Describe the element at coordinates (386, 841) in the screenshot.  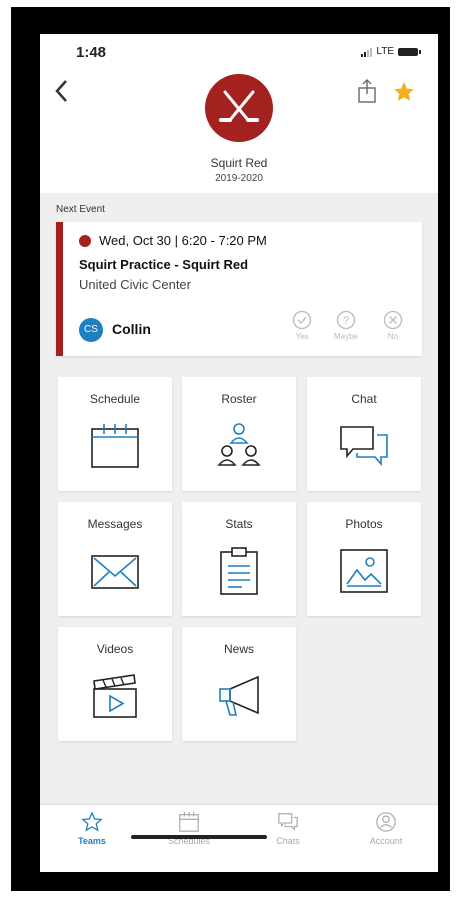
I see `tab-label: Account` at that location.